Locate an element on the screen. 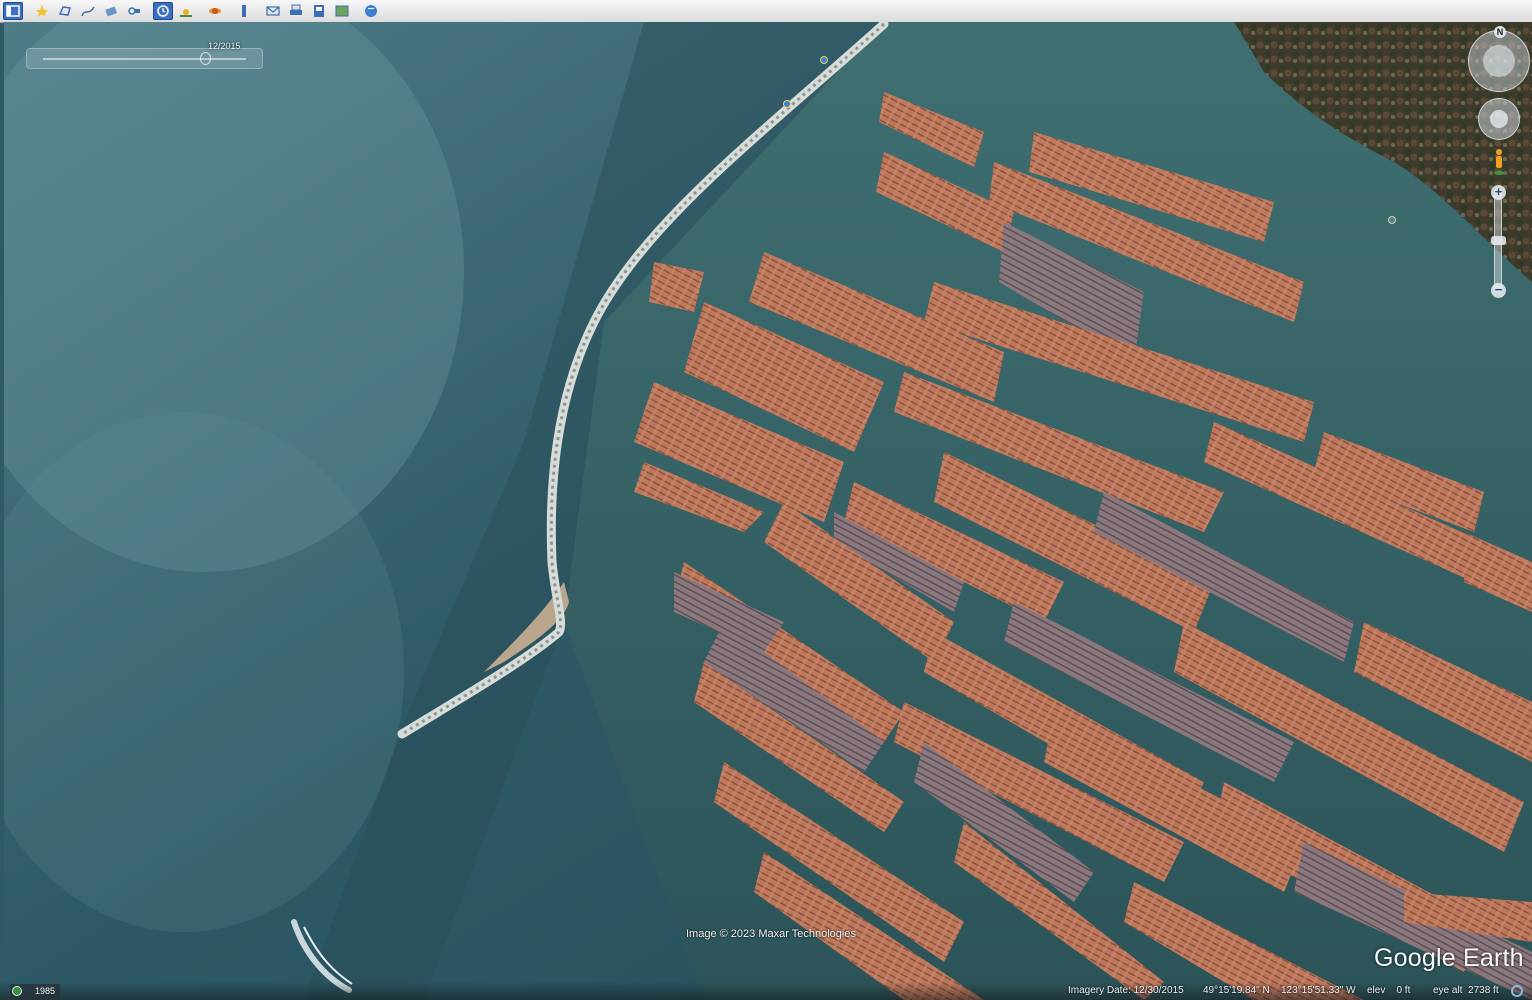 This screenshot has width=1532, height=1000. history-start-year: 1985 is located at coordinates (45, 991).